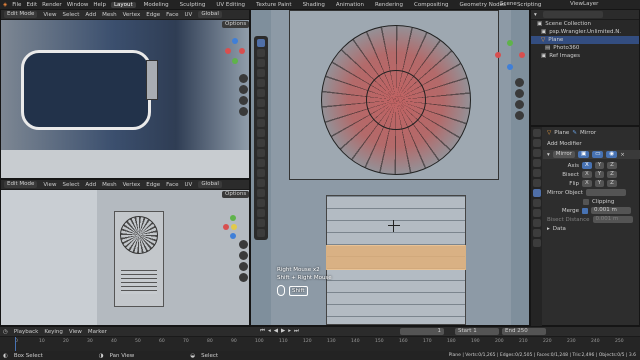 The height and width of the screenshot is (360, 640). Describe the element at coordinates (477, 331) in the screenshot. I see `start-frame-field: Start 1` at that location.